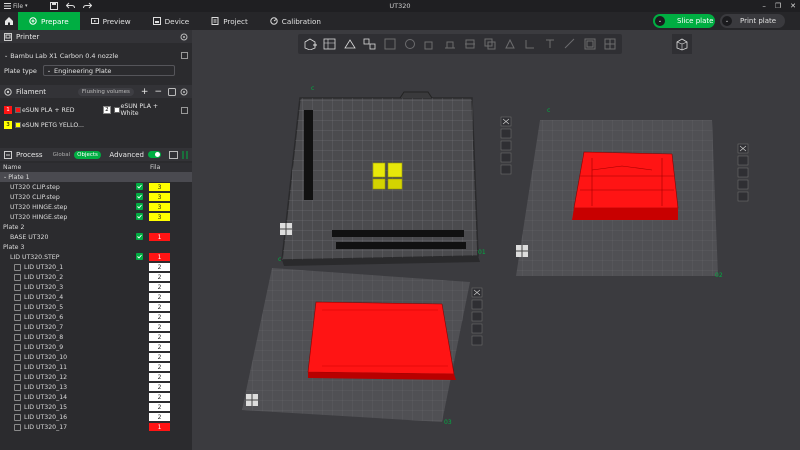  Describe the element at coordinates (490, 44) in the screenshot. I see `boolean-tool` at that location.